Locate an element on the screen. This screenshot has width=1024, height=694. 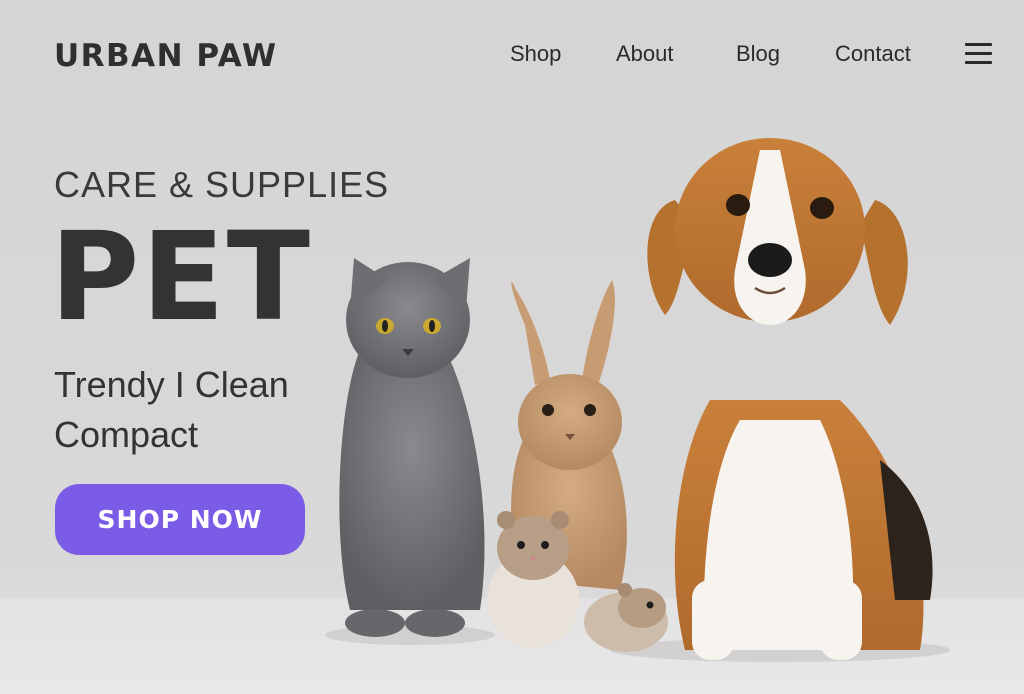
shop-now-button: SHOP NOW is located at coordinates (180, 519).